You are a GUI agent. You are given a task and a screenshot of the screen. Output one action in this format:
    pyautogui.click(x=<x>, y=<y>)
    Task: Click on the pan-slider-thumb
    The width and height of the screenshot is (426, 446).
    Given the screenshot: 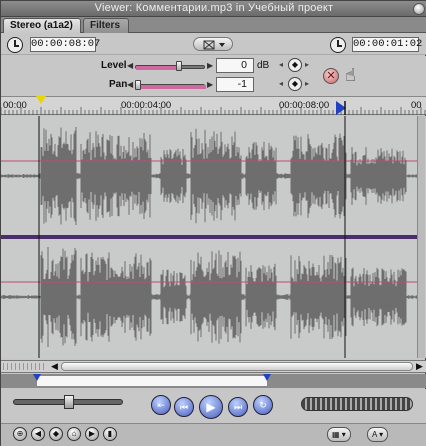 What is the action you would take?
    pyautogui.click(x=138, y=85)
    